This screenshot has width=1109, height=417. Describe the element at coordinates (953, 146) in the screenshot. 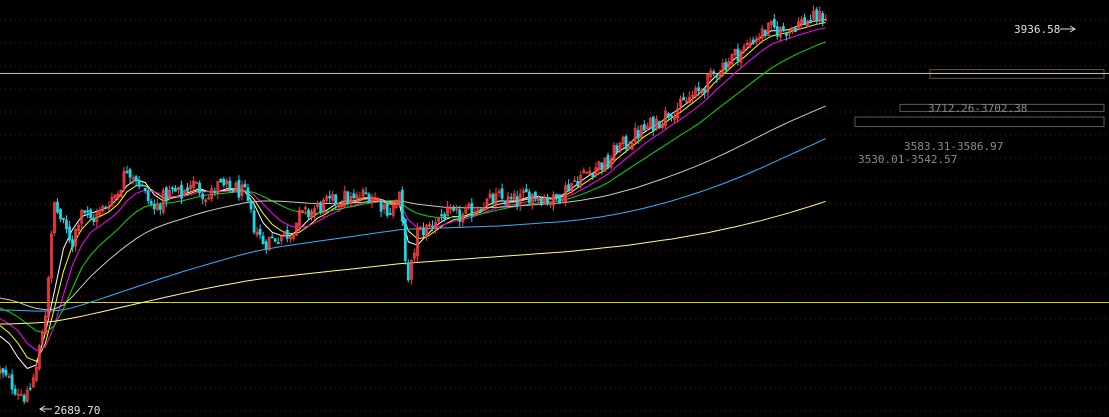

I see `zone-label: 3583.31-3586.97` at that location.